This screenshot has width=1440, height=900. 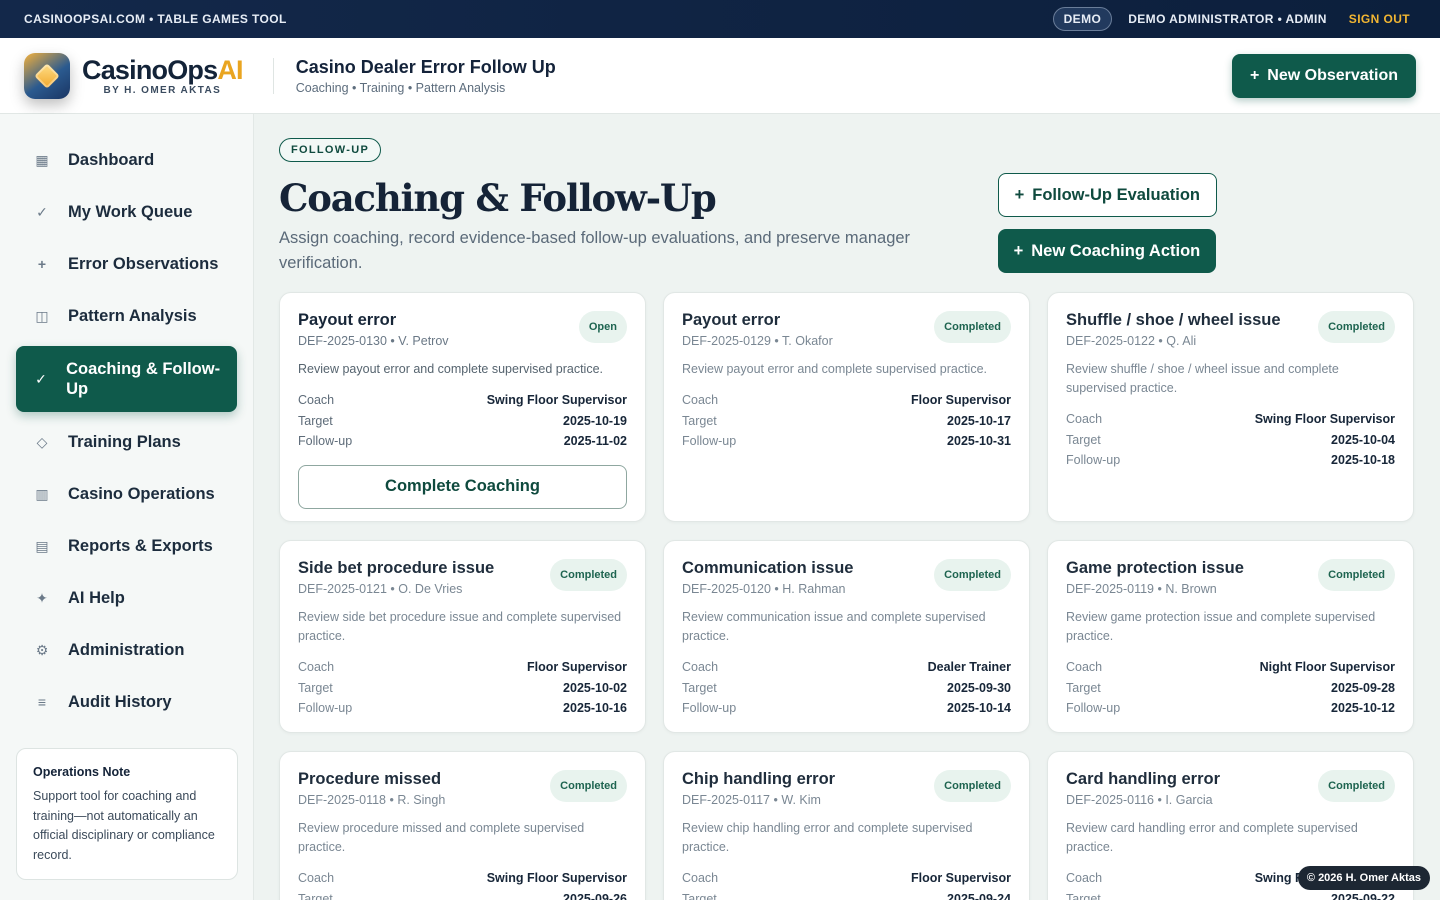 What do you see at coordinates (126, 494) in the screenshot?
I see `sidebar-item-casino-operations: ▥ Casino Operations` at bounding box center [126, 494].